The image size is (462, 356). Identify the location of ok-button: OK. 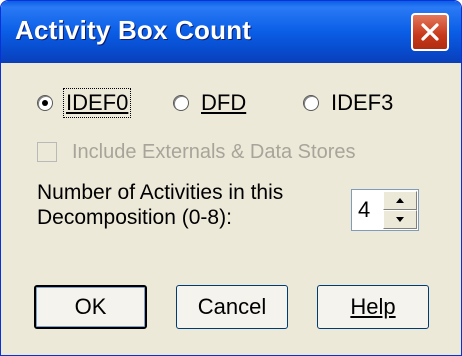
(90, 307).